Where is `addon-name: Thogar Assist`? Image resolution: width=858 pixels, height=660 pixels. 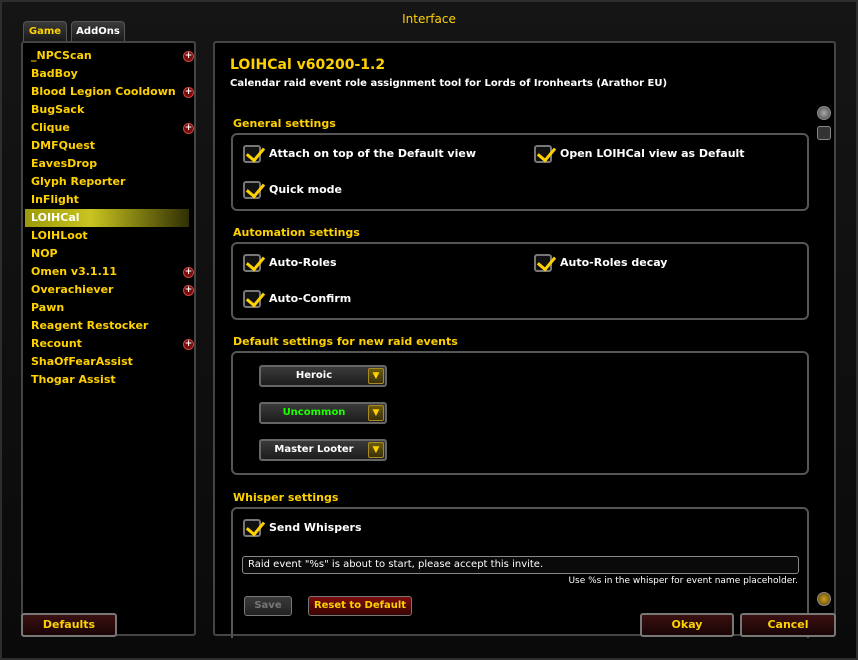 addon-name: Thogar Assist is located at coordinates (73, 379).